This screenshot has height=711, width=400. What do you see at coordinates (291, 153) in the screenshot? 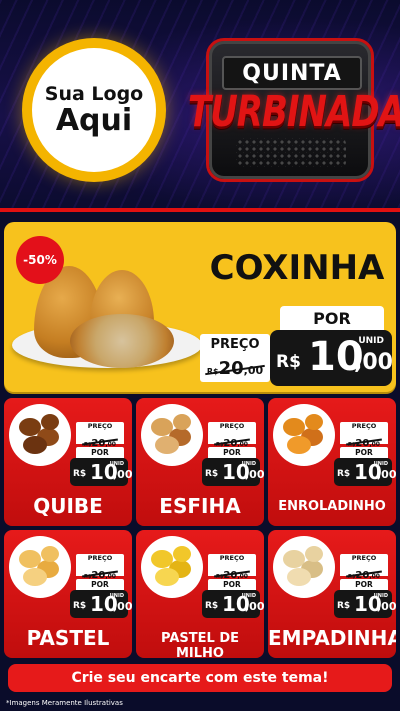
I see `speaker-grill-icon` at bounding box center [291, 153].